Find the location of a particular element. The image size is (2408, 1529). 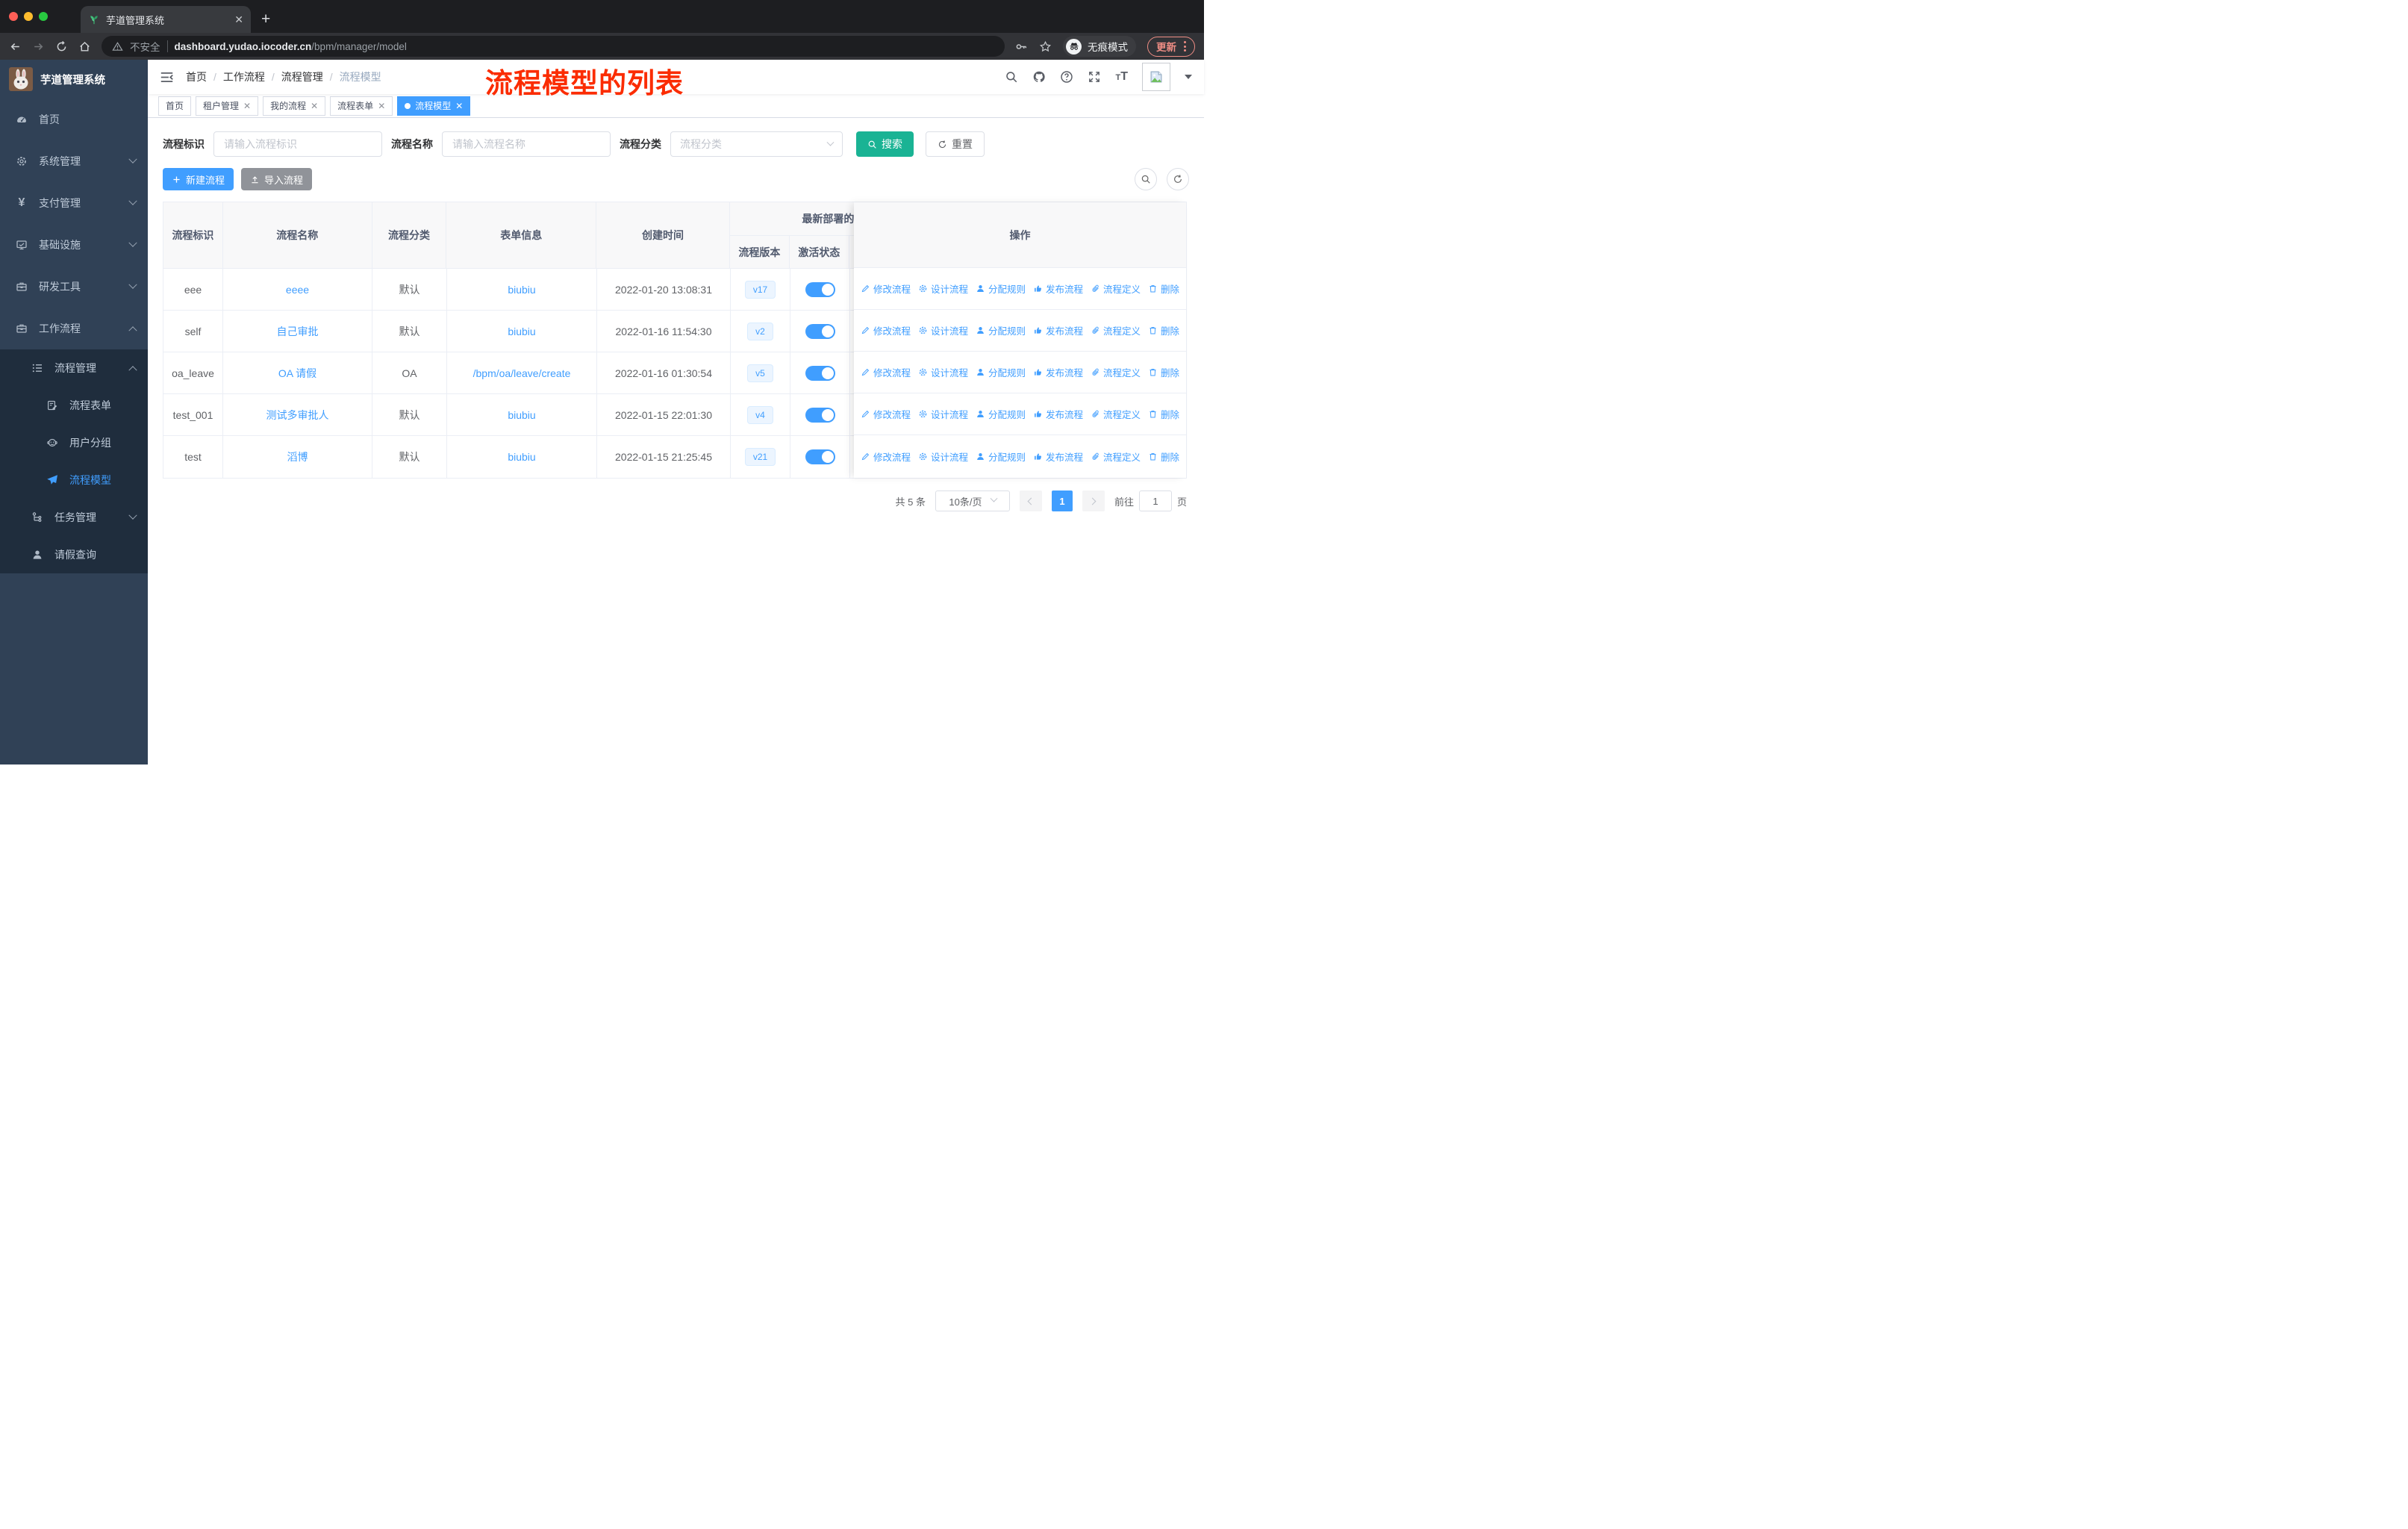

version-badge: v21 is located at coordinates (760, 457).